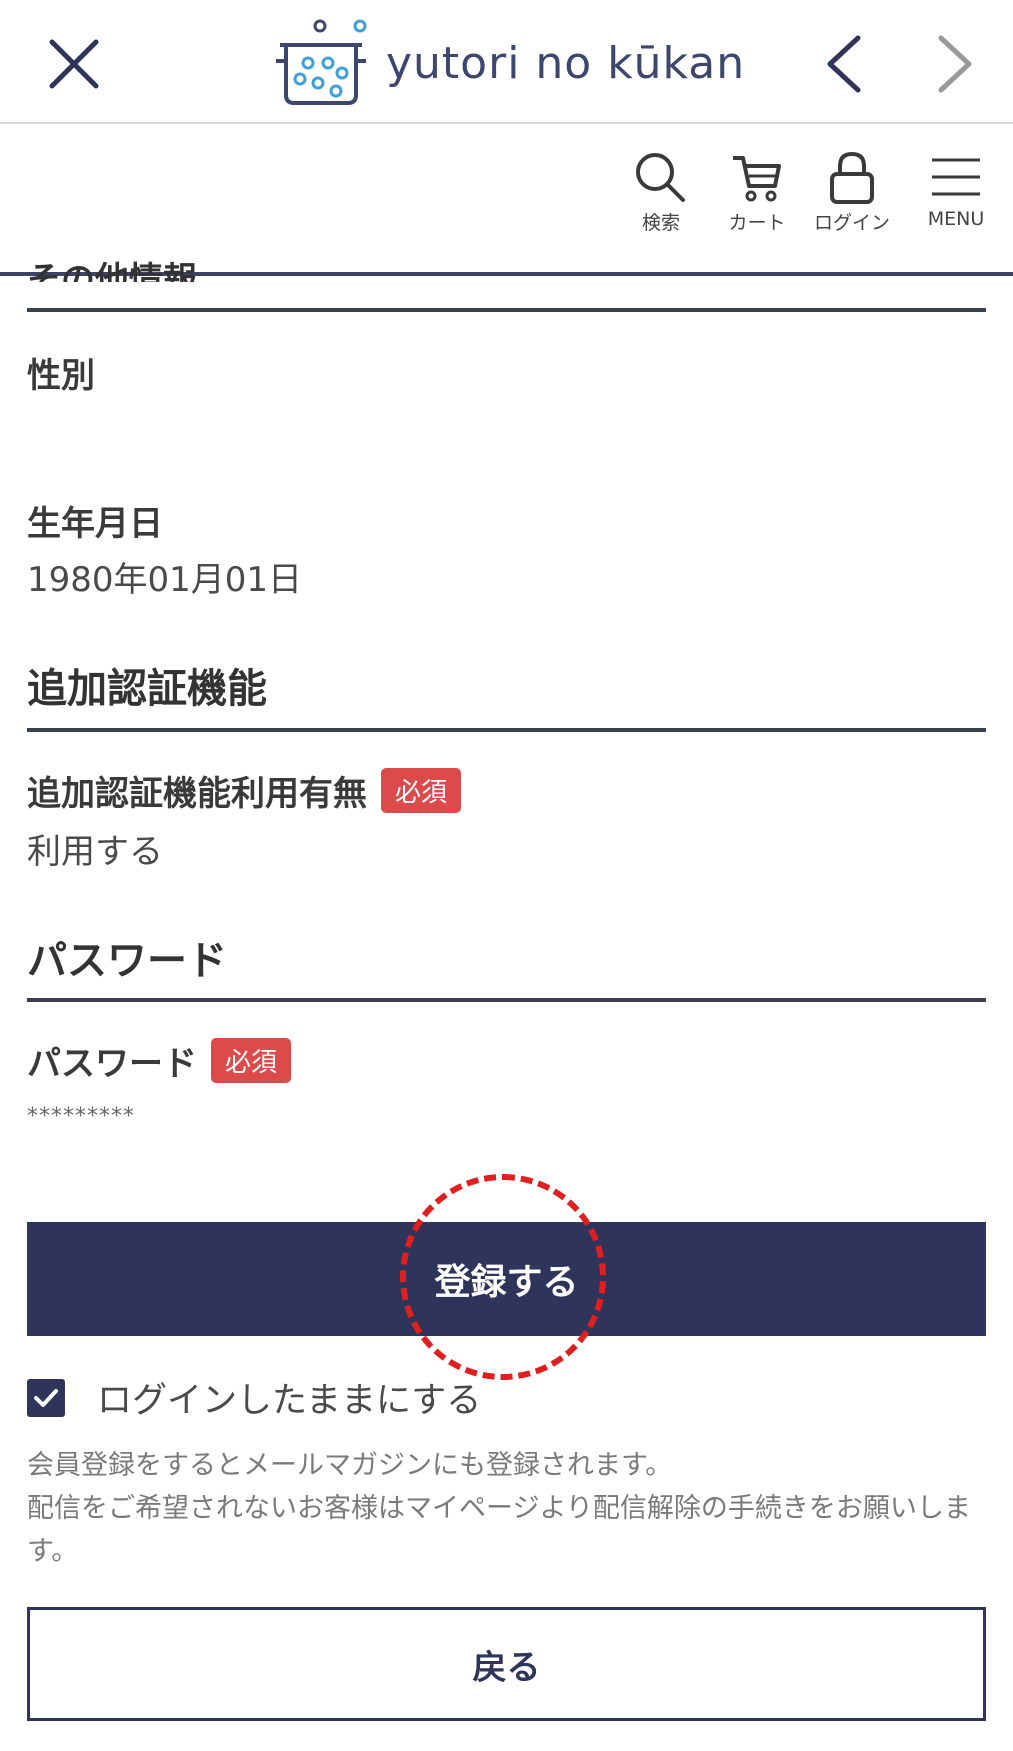 Image resolution: width=1013 pixels, height=1751 pixels. I want to click on register-submit-button: 登録する, so click(506, 1279).